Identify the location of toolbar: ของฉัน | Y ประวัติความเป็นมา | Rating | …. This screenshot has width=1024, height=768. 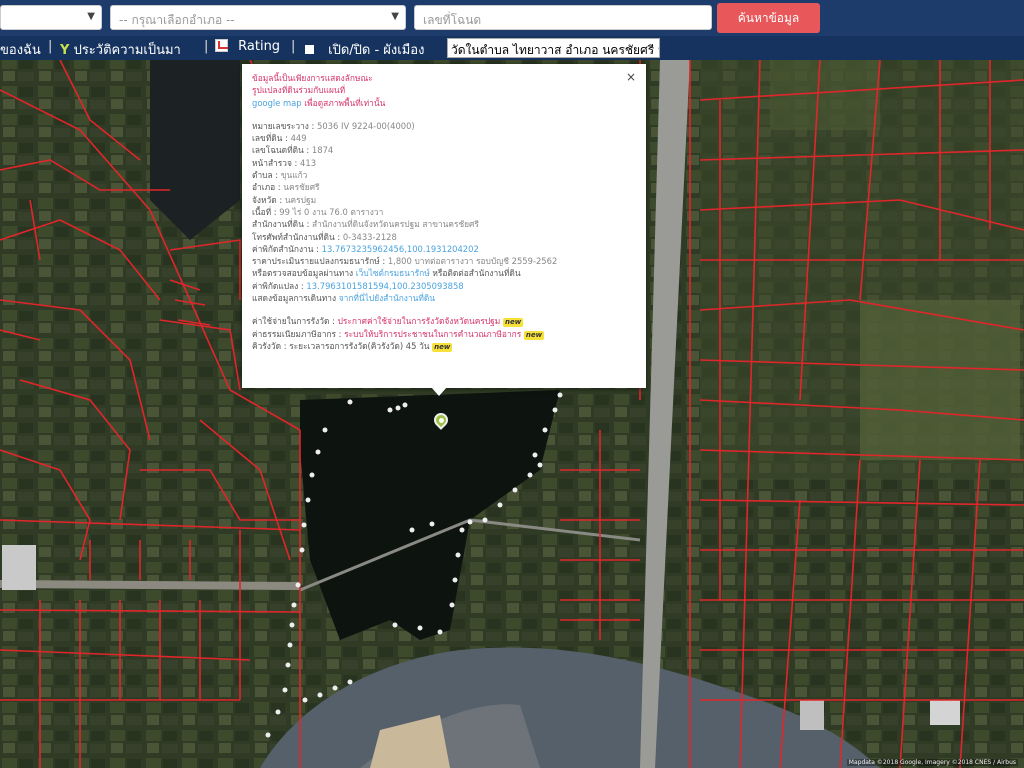
(512, 48).